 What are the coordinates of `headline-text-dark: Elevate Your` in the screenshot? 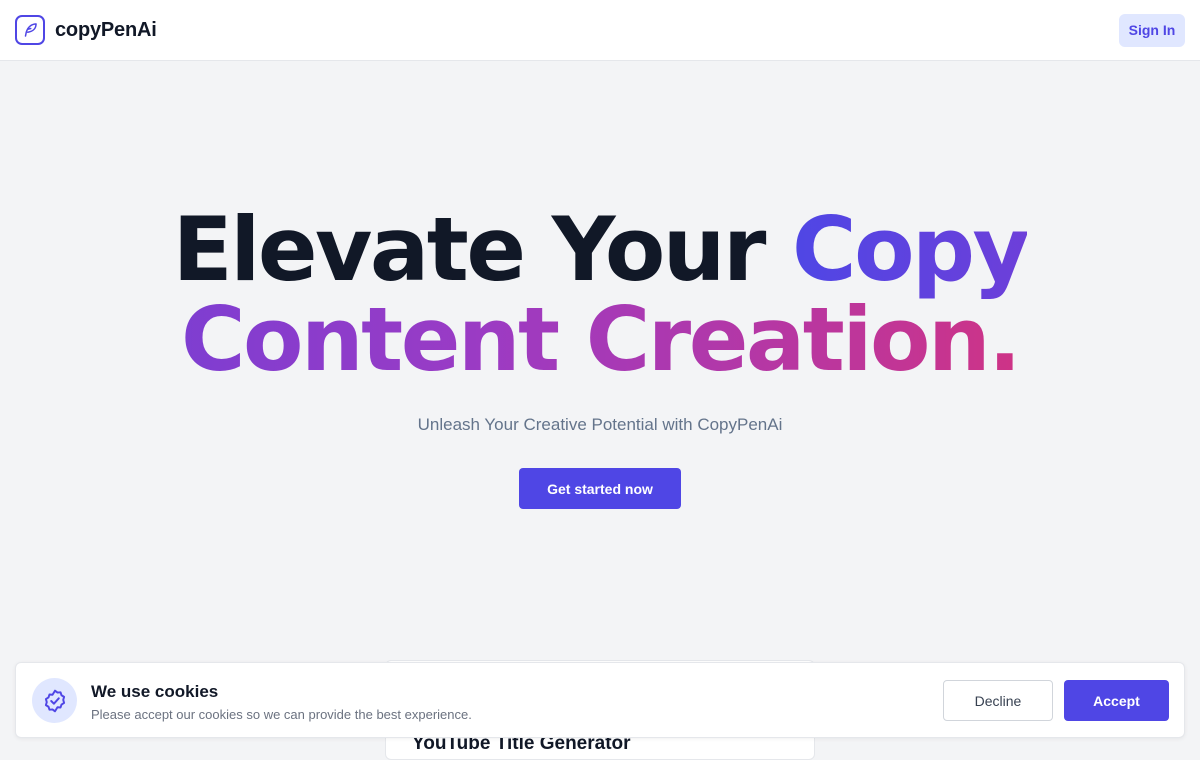 It's located at (482, 249).